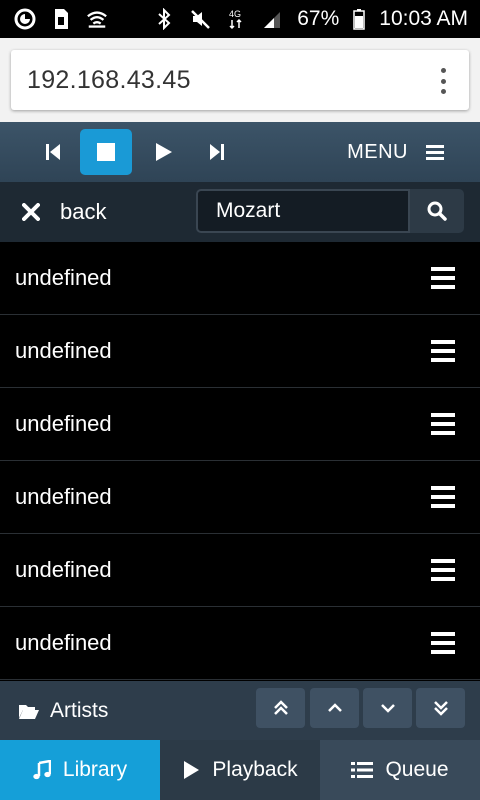  Describe the element at coordinates (25, 19) in the screenshot. I see `circle-logo-icon` at that location.